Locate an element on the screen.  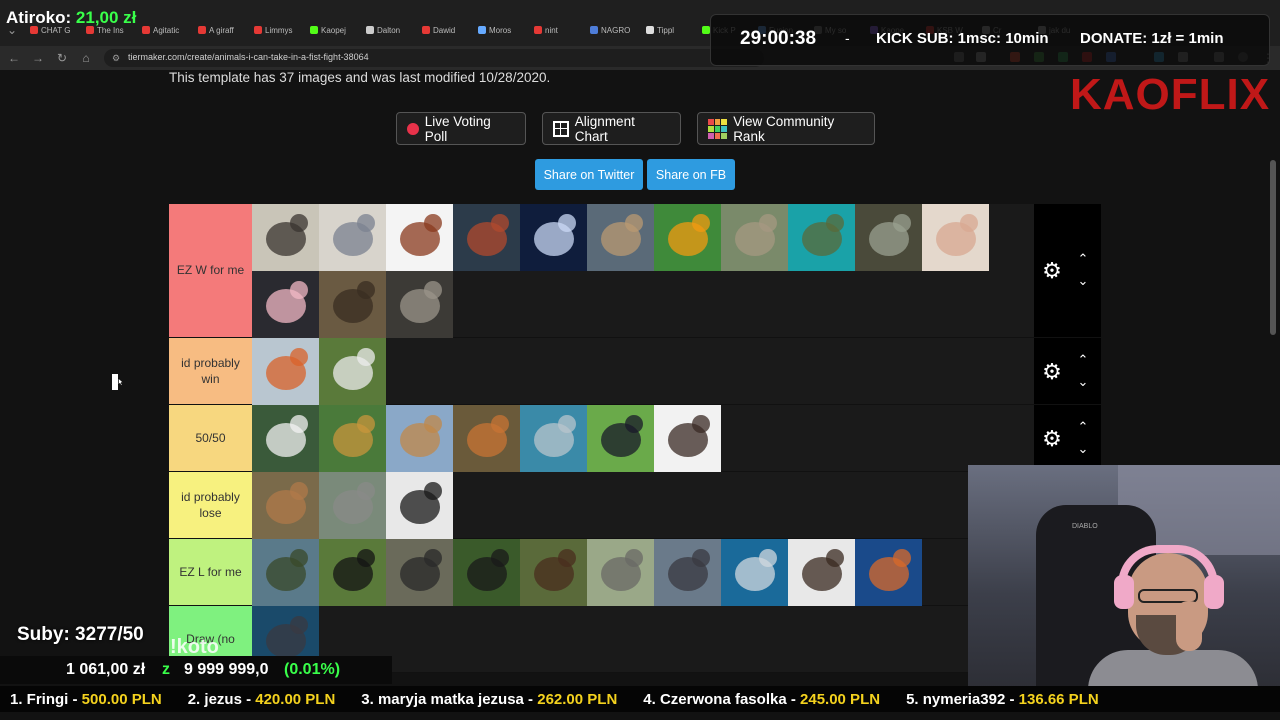
tier-item-snake is located at coordinates (888, 237).